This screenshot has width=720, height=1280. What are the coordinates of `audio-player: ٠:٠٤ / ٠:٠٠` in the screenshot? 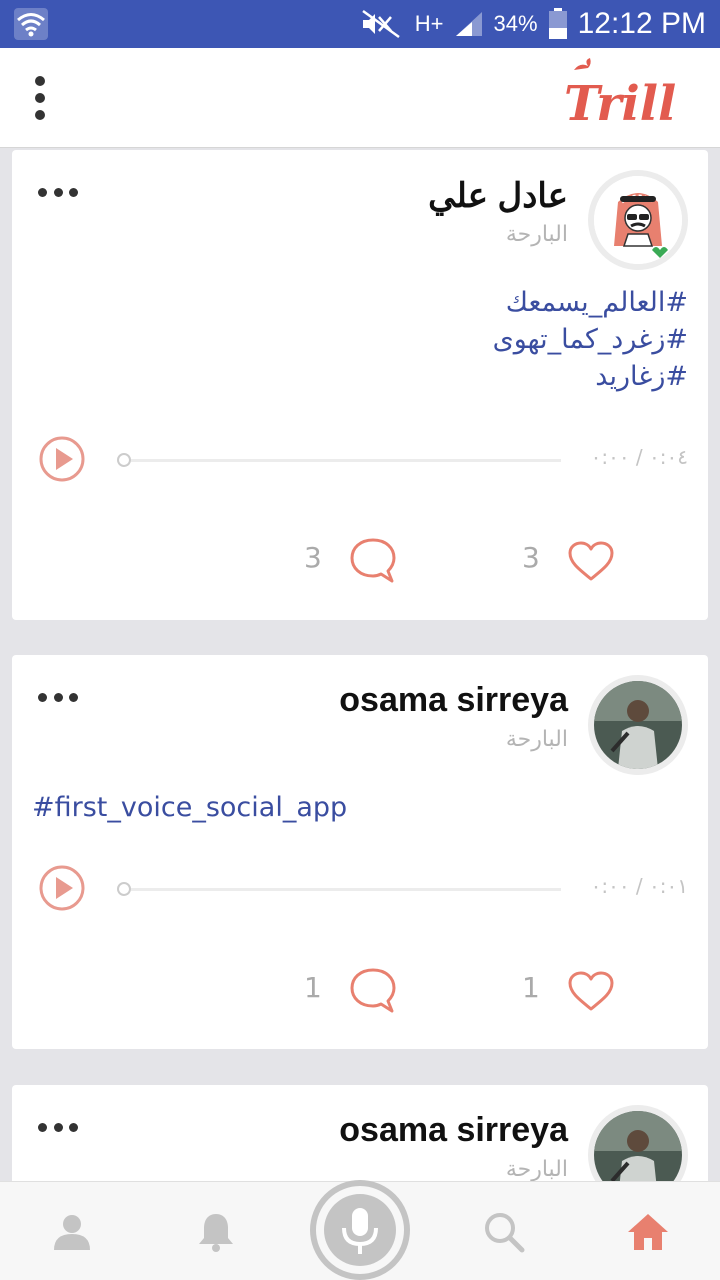 It's located at (363, 460).